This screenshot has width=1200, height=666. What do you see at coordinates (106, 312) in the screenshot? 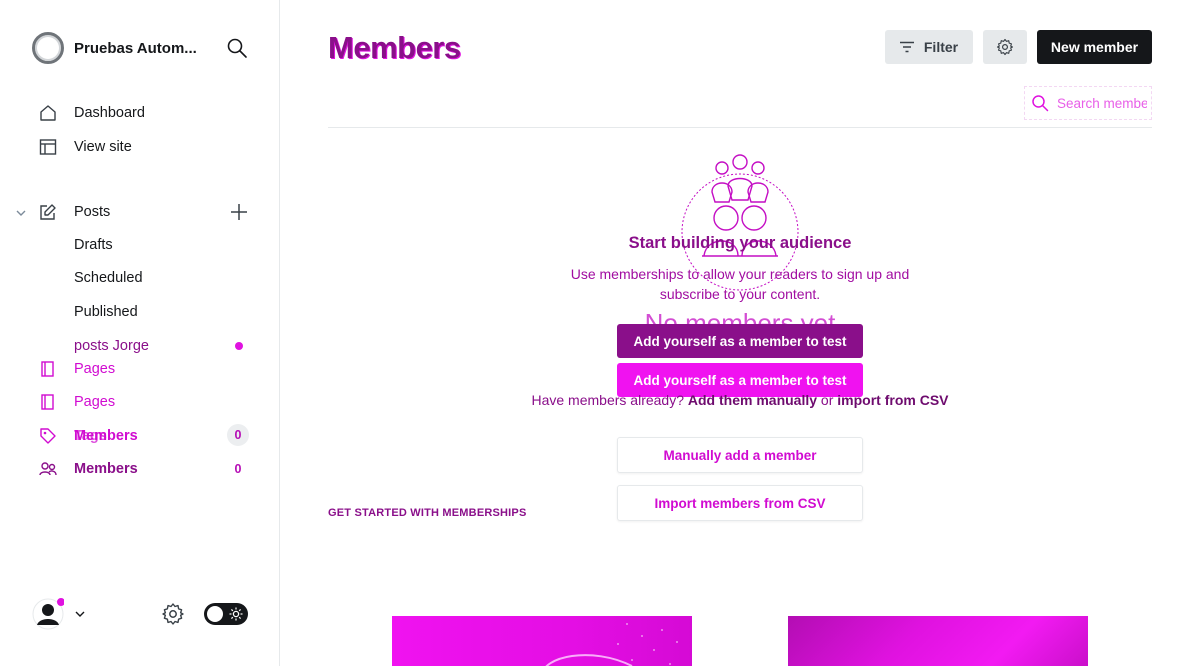
I see `nav-published: Published` at bounding box center [106, 312].